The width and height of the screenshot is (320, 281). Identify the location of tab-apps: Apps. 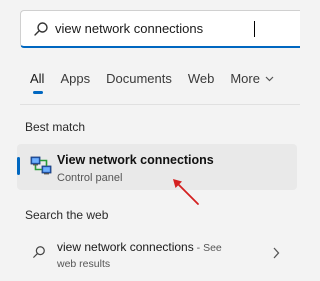
(75, 78).